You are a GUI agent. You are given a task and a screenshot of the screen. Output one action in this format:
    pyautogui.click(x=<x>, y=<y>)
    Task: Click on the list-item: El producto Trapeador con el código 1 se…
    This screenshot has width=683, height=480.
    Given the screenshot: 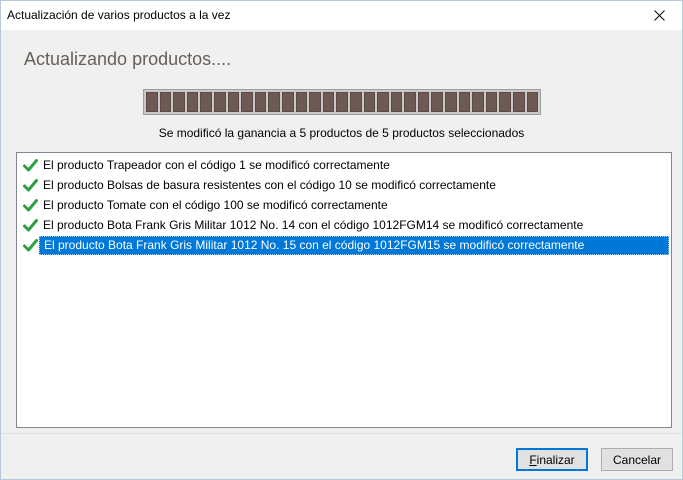 What is the action you would take?
    pyautogui.click(x=345, y=165)
    